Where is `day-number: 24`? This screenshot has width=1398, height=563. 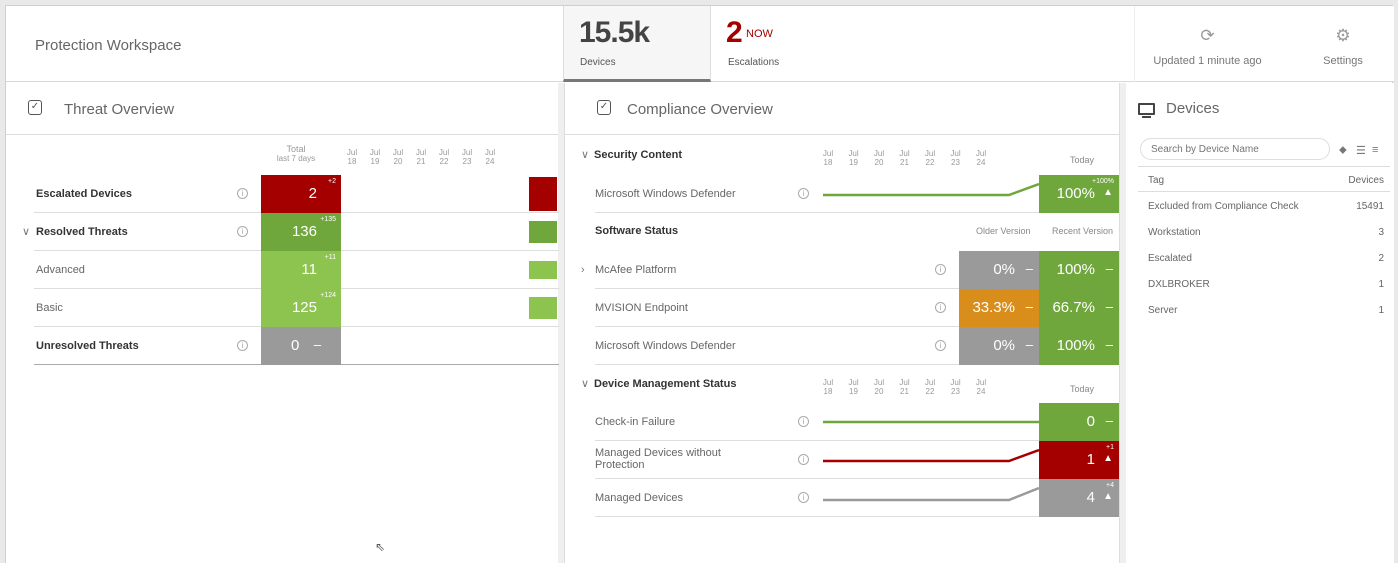
day-number: 24 is located at coordinates (490, 161).